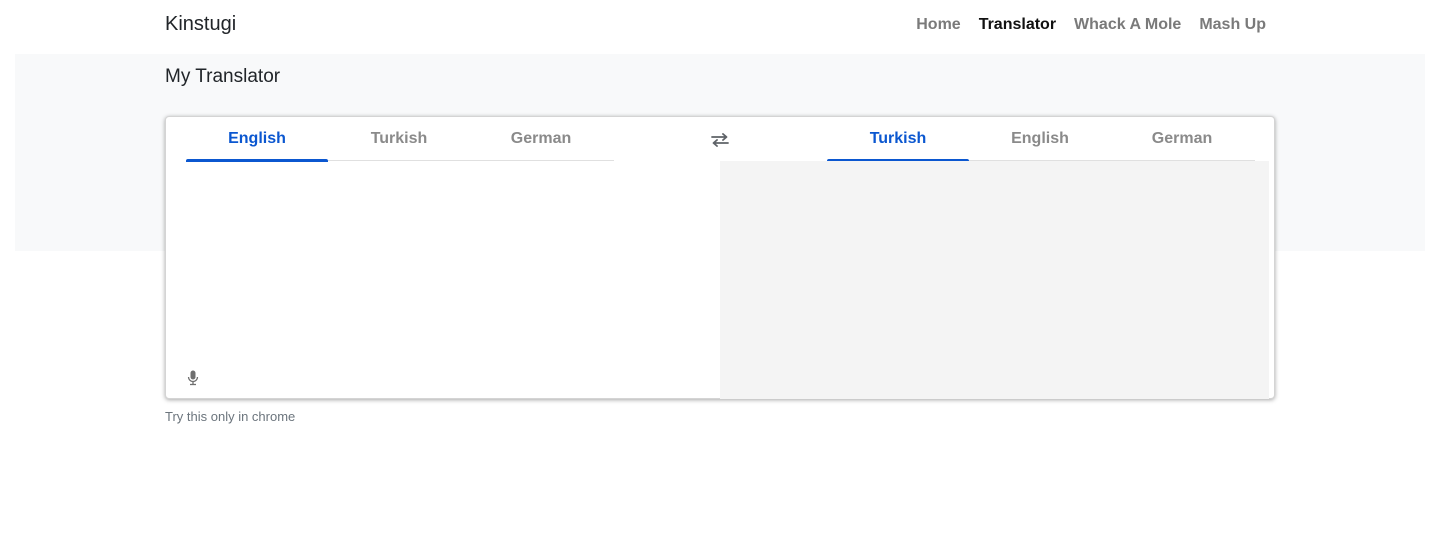 This screenshot has height=542, width=1440. What do you see at coordinates (1182, 139) in the screenshot?
I see `target-tab-german: German` at bounding box center [1182, 139].